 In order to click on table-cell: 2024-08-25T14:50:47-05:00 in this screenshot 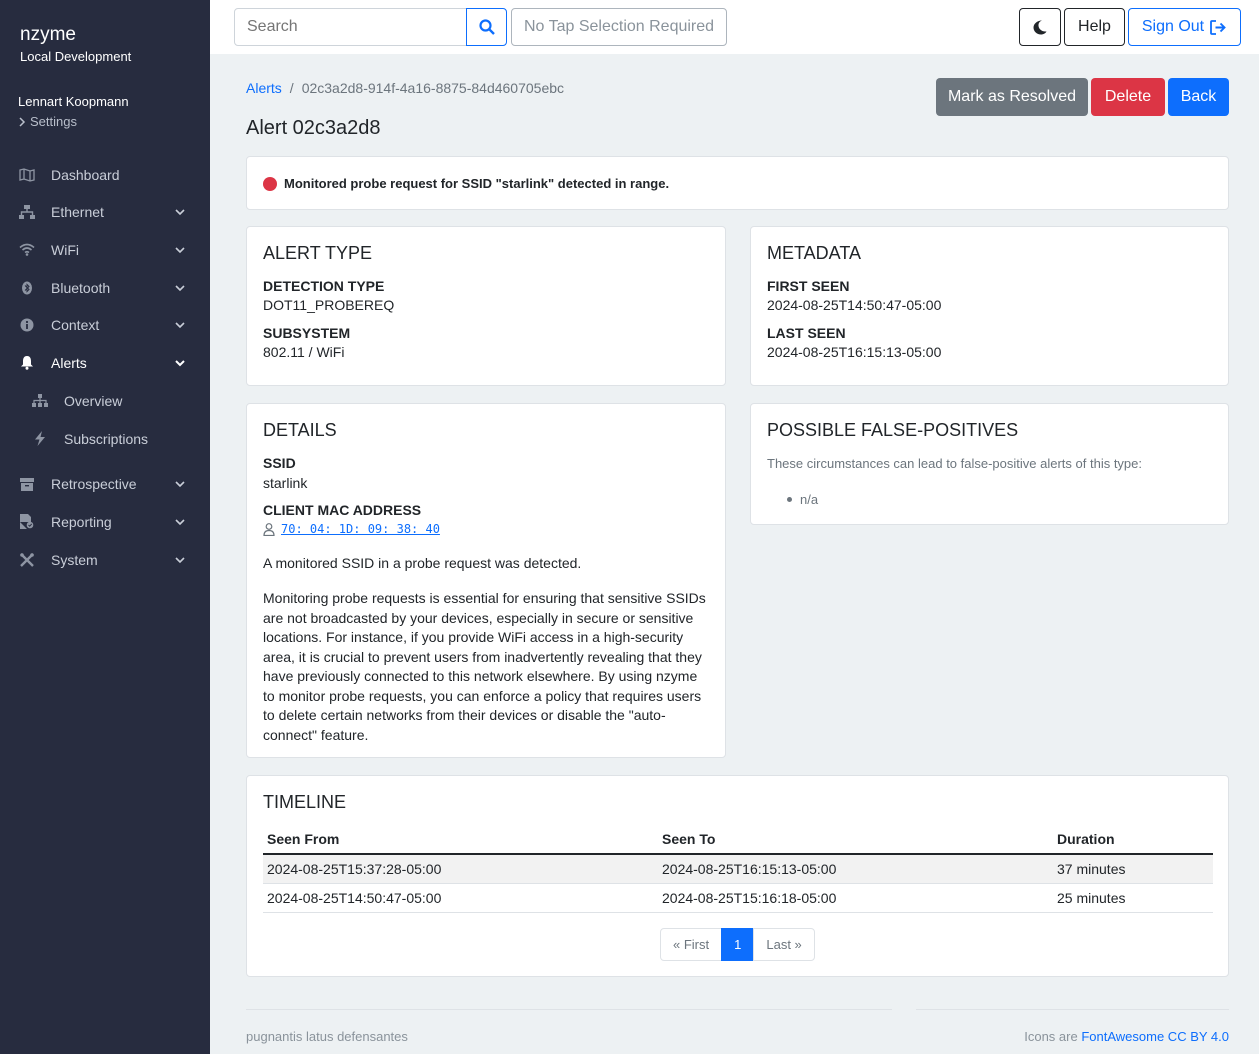, I will do `click(460, 898)`.